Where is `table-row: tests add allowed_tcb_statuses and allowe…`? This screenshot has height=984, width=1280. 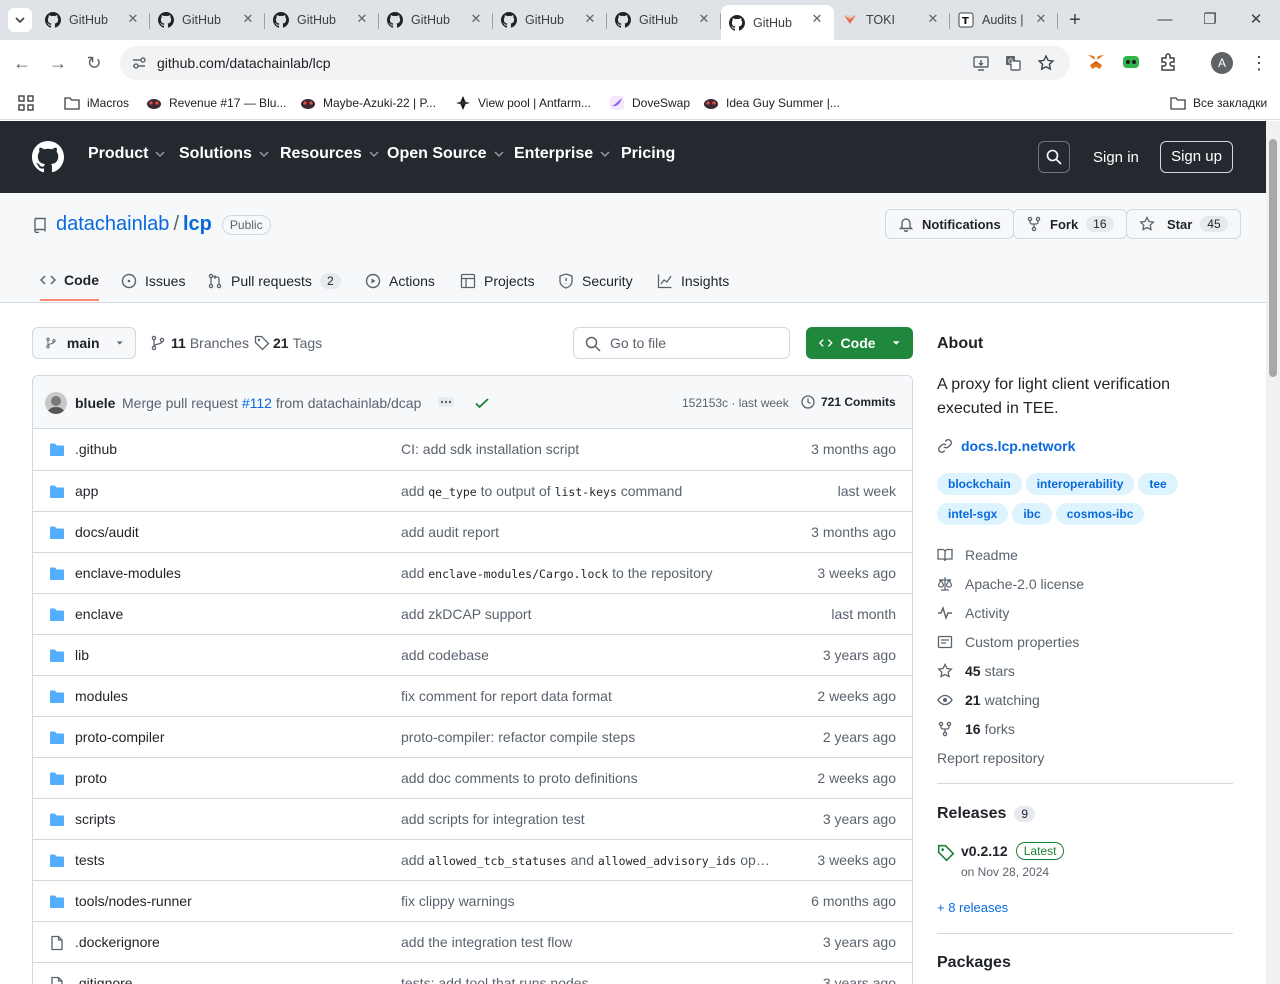 table-row: tests add allowed_tcb_statuses and allowe… is located at coordinates (472, 859).